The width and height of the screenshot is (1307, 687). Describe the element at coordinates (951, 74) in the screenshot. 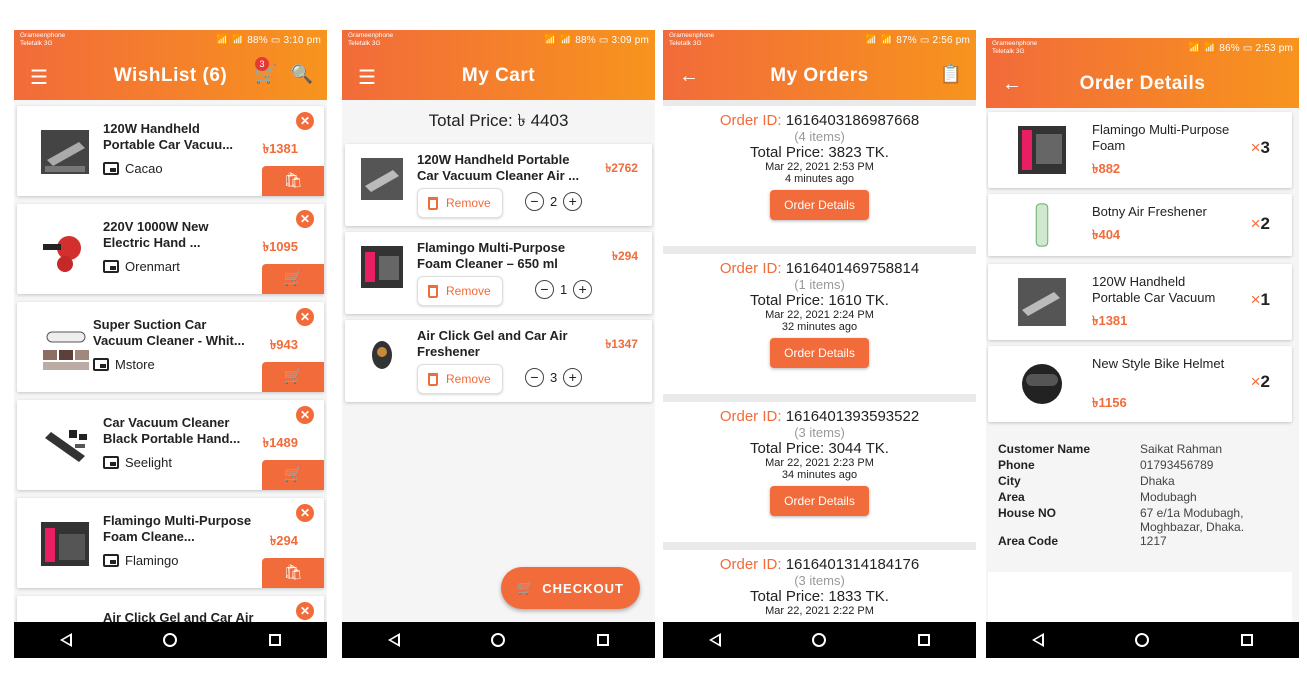

I see `order-list-icon: 📋` at that location.